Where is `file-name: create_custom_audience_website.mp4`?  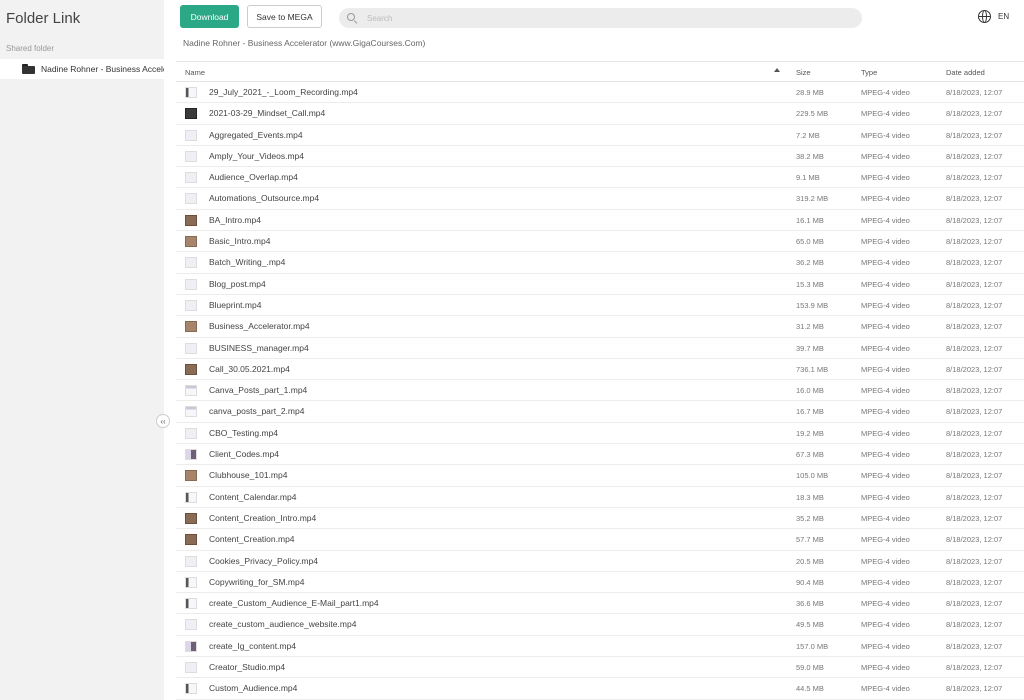 file-name: create_custom_audience_website.mp4 is located at coordinates (283, 624).